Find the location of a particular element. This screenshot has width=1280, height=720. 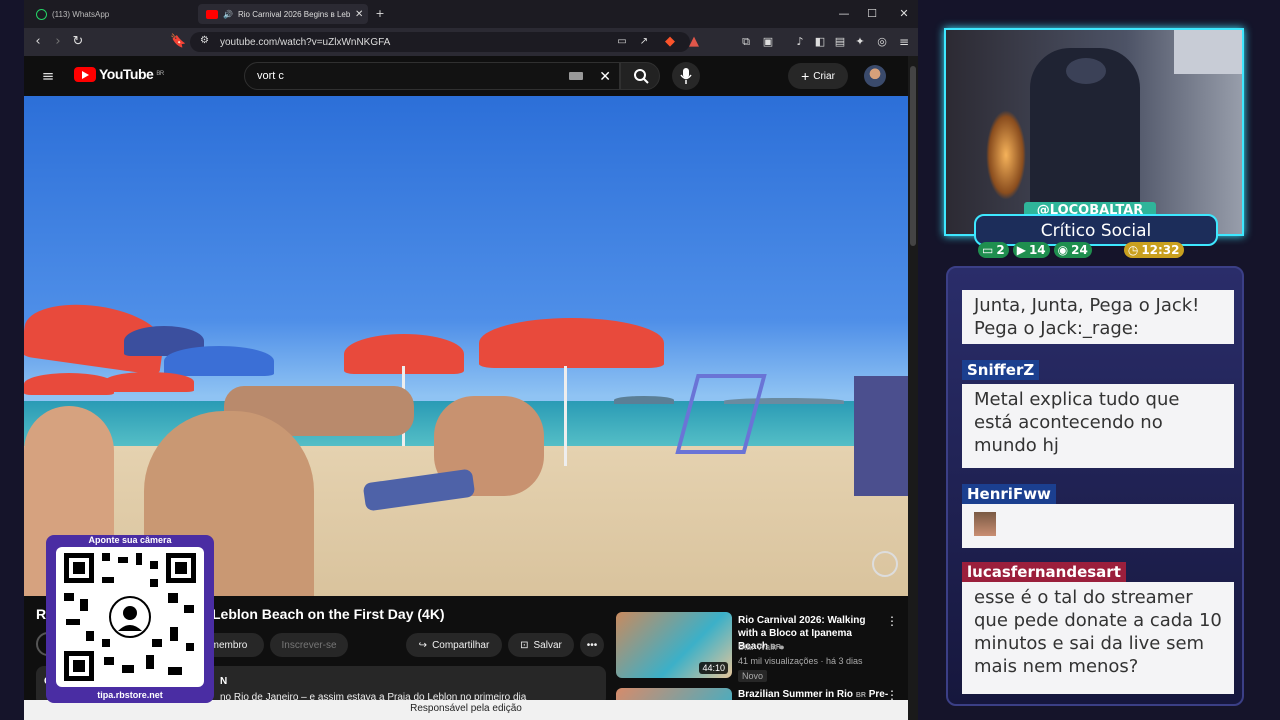

member-label: membro is located at coordinates (229, 645).